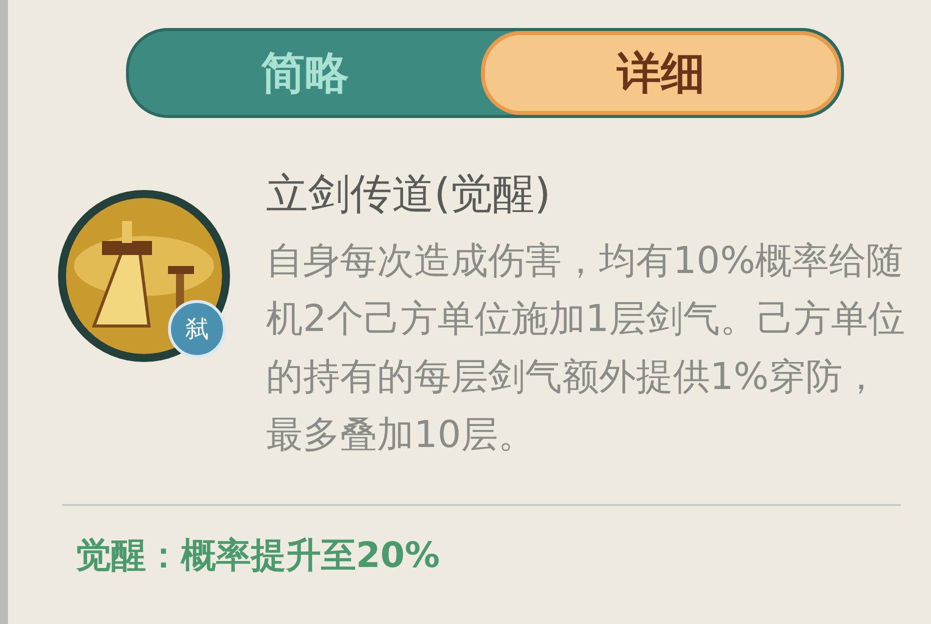 The image size is (931, 624). Describe the element at coordinates (258, 556) in the screenshot. I see `awakening-text: 觉醒：概率提升至20%` at that location.